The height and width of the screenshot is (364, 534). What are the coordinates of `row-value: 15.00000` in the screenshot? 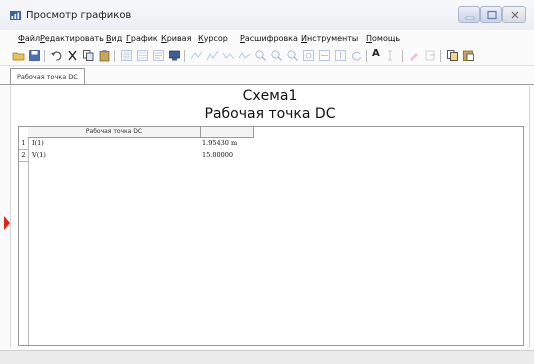 It's located at (218, 155).